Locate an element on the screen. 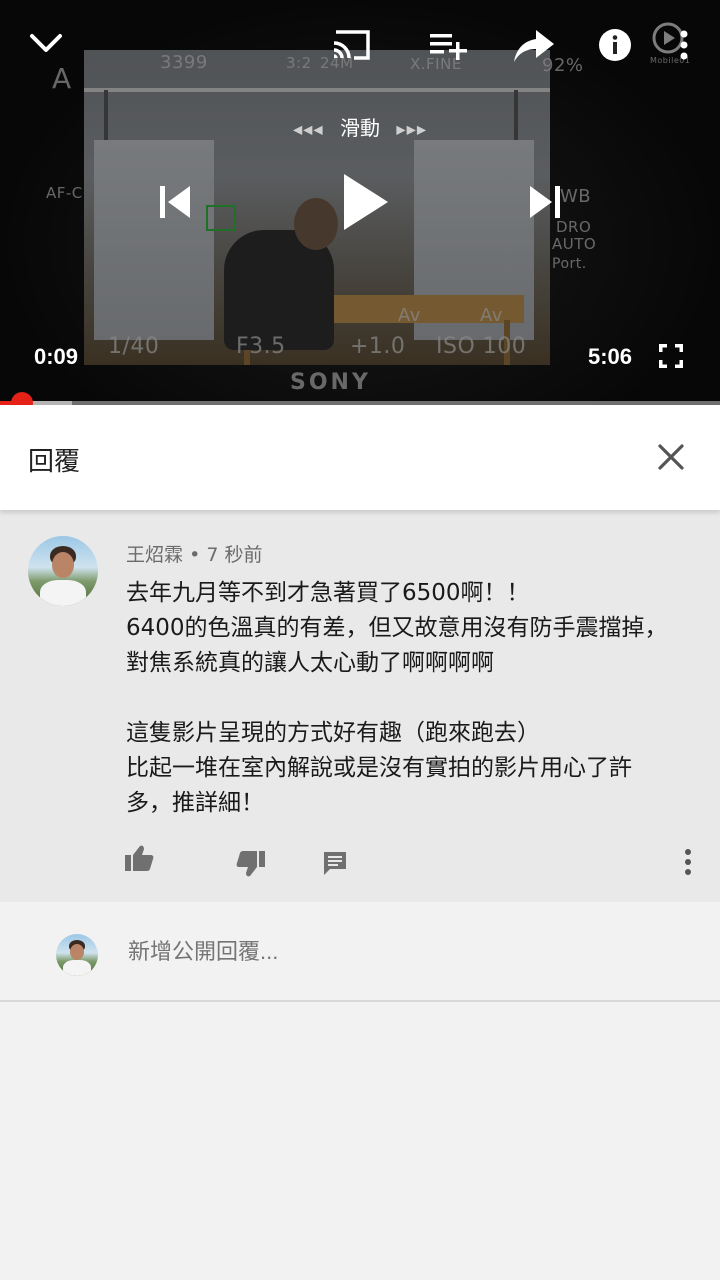 This screenshot has height=1280, width=720. comment-line: 去年九月等不到才急著買了6500啊！！ is located at coordinates (328, 593).